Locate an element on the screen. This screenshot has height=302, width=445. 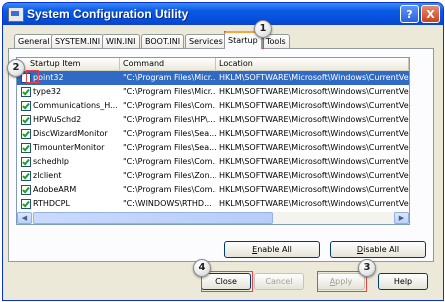
step-badge-2: 2 is located at coordinates (16, 68).